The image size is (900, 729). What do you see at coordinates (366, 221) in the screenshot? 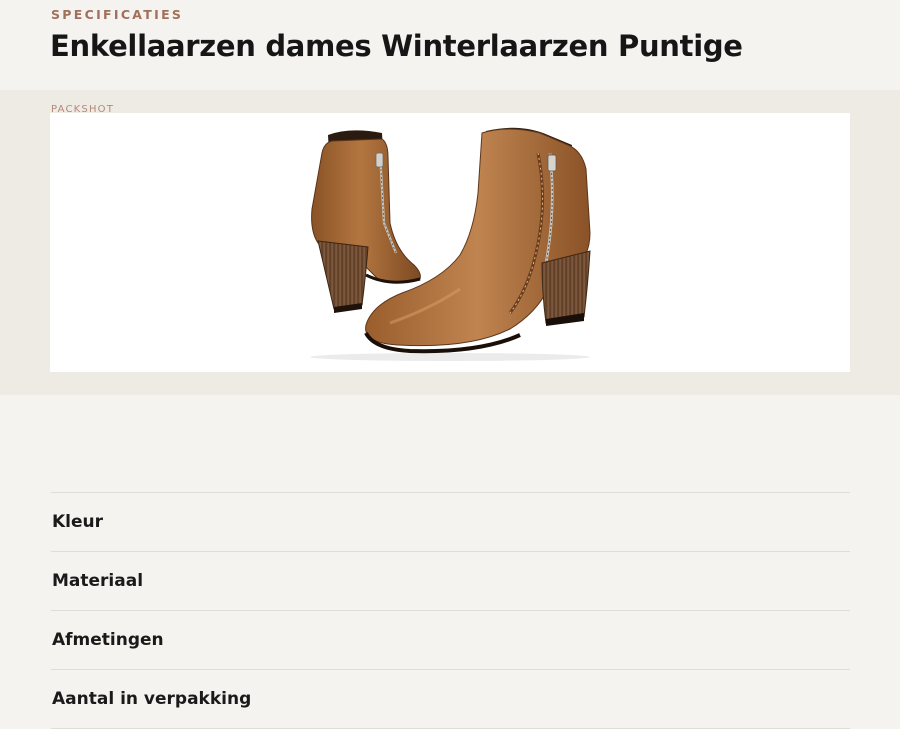
I see `back-boot` at bounding box center [366, 221].